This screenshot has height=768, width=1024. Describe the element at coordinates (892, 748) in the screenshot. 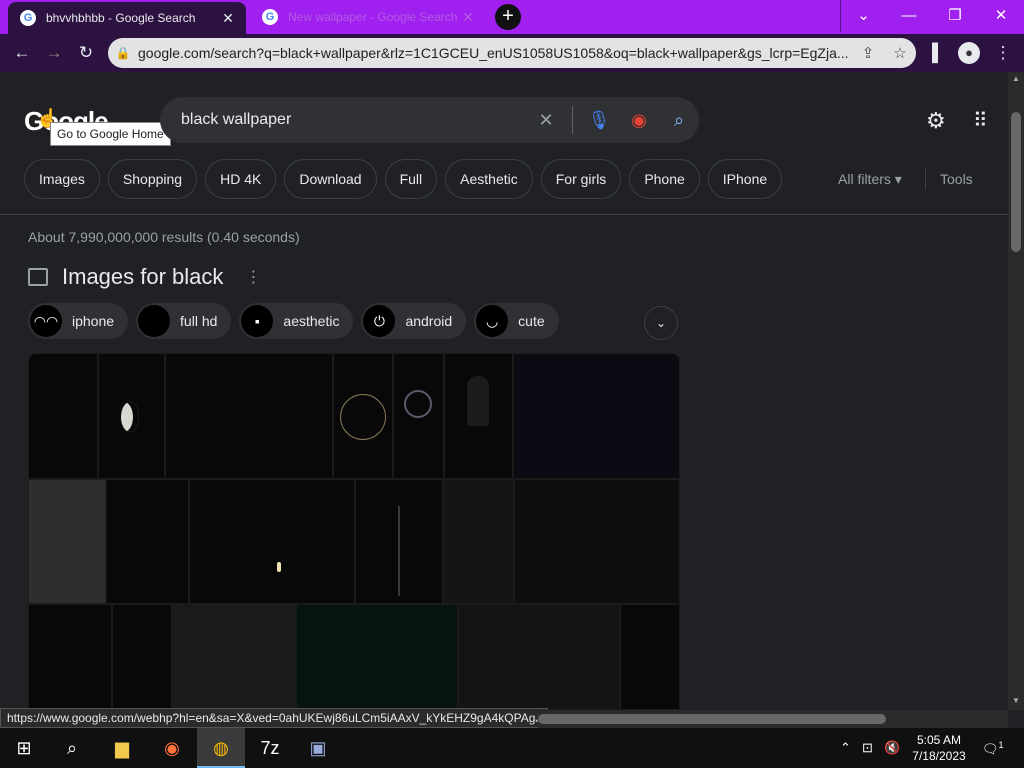

I see `volume-muted-icon: 🔇` at that location.